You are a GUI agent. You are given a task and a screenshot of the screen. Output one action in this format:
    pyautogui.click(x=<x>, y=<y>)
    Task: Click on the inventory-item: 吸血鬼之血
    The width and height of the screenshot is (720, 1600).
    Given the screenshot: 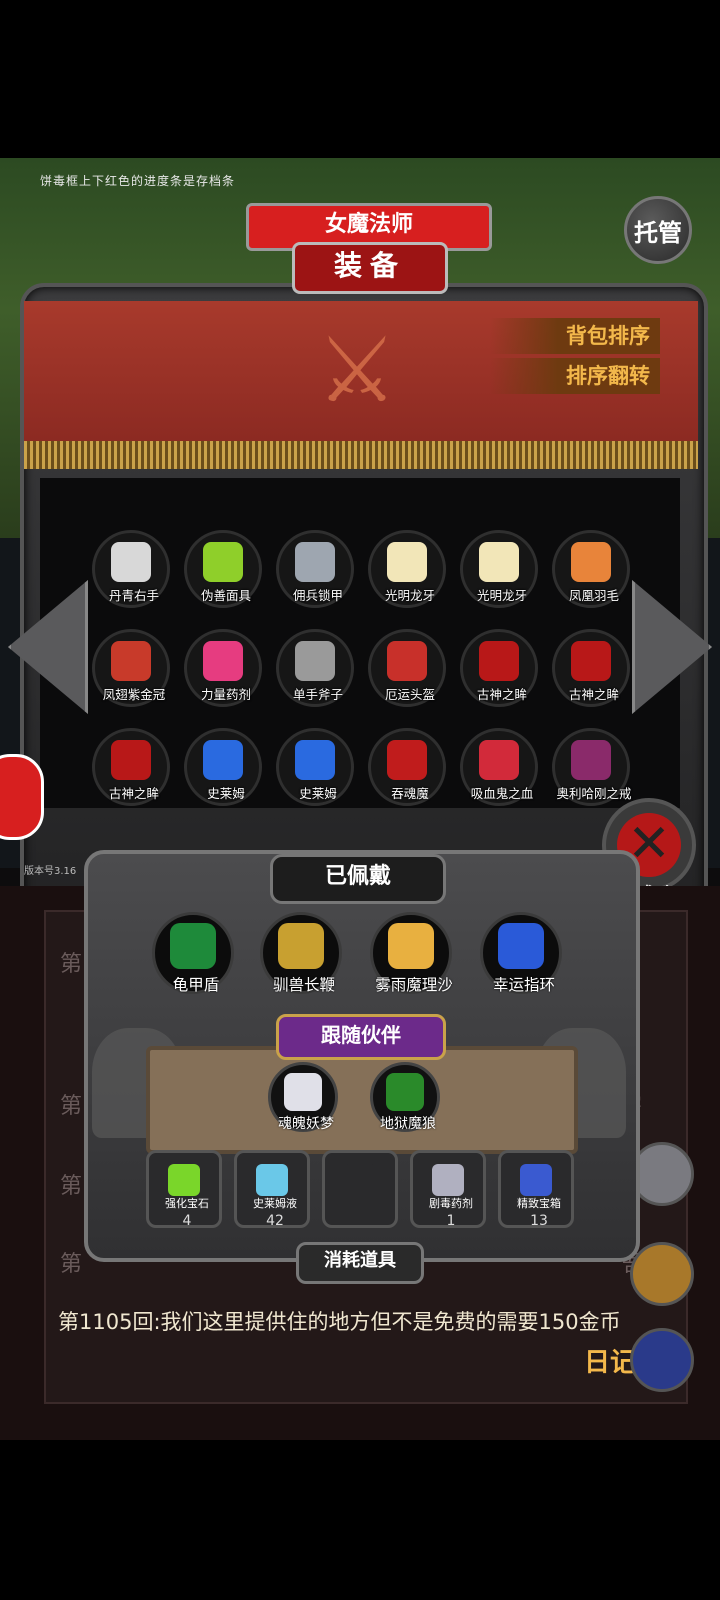 What is the action you would take?
    pyautogui.click(x=499, y=767)
    